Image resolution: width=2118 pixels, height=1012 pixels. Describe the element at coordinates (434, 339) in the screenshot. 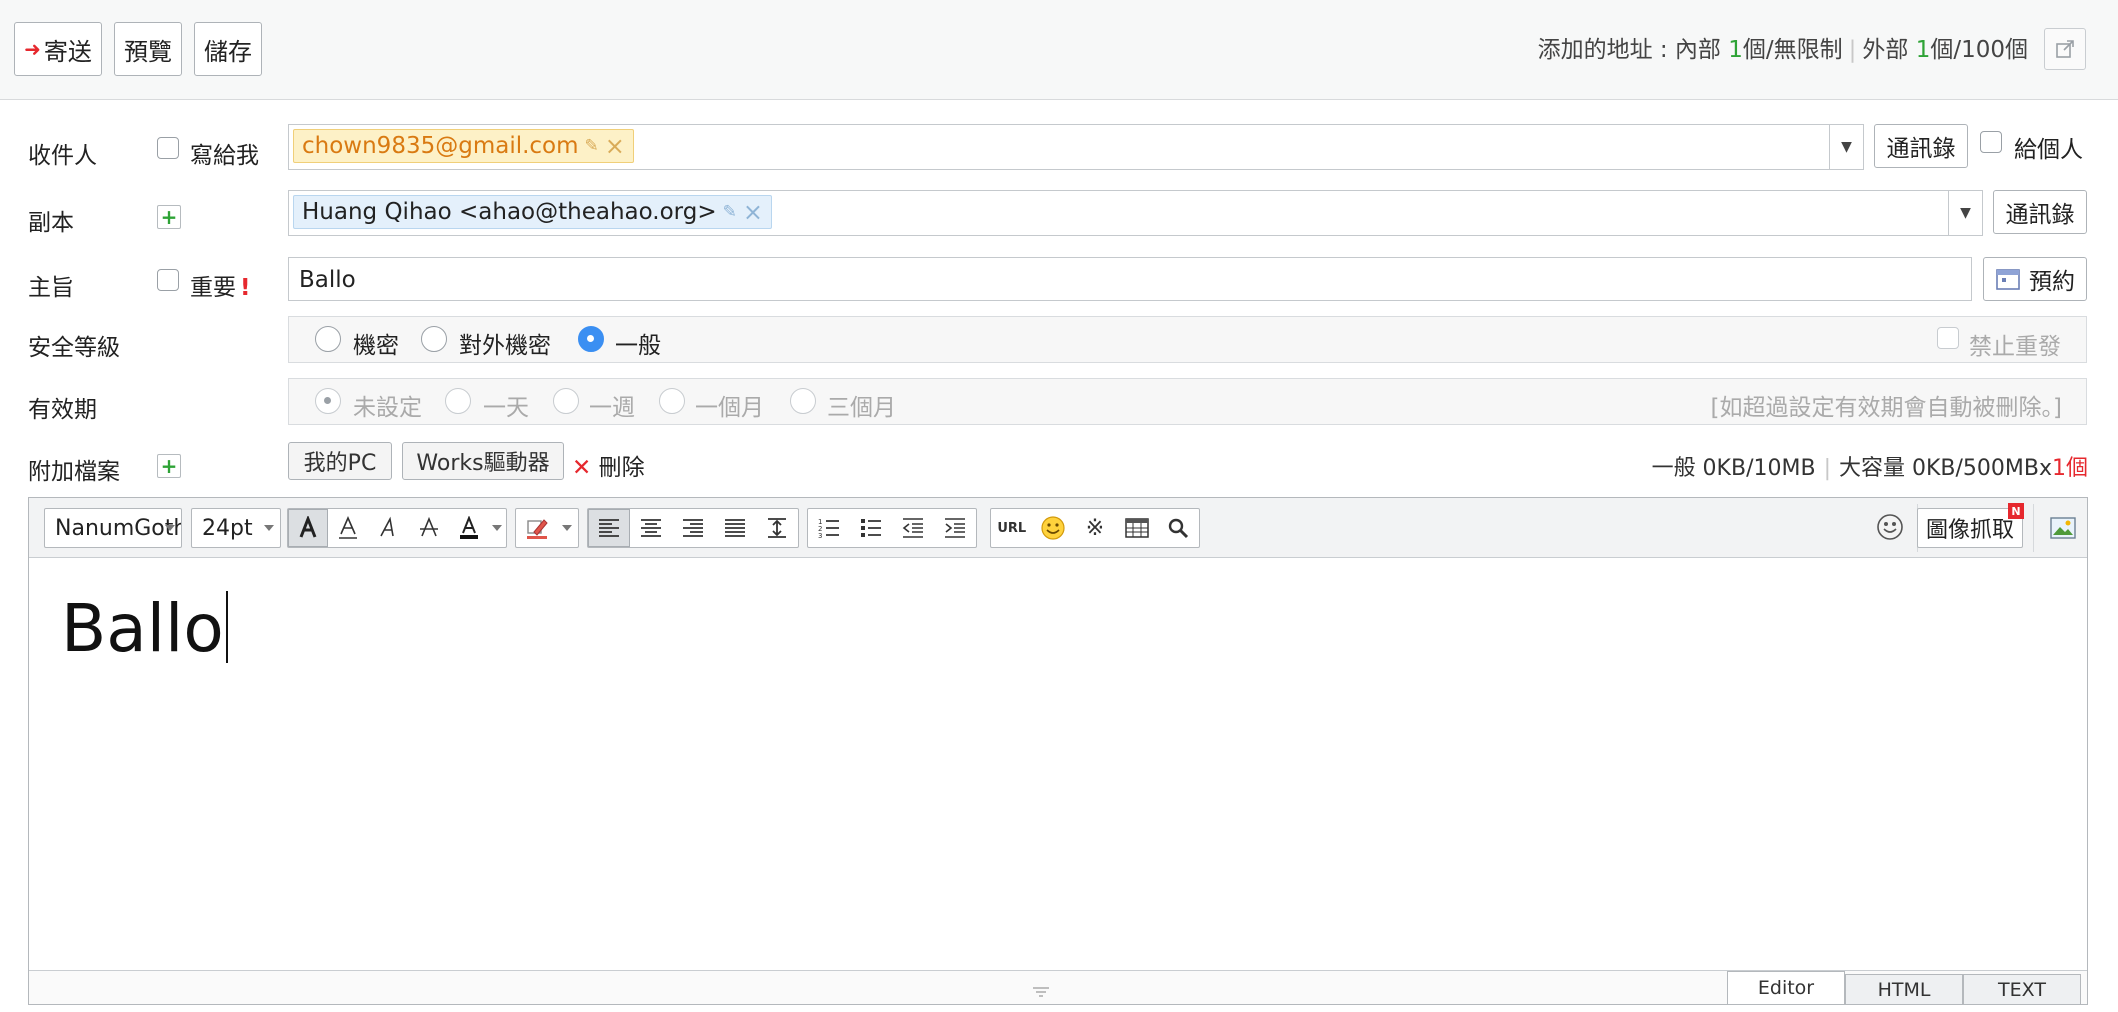

I see `security-radio-external-confidential` at that location.